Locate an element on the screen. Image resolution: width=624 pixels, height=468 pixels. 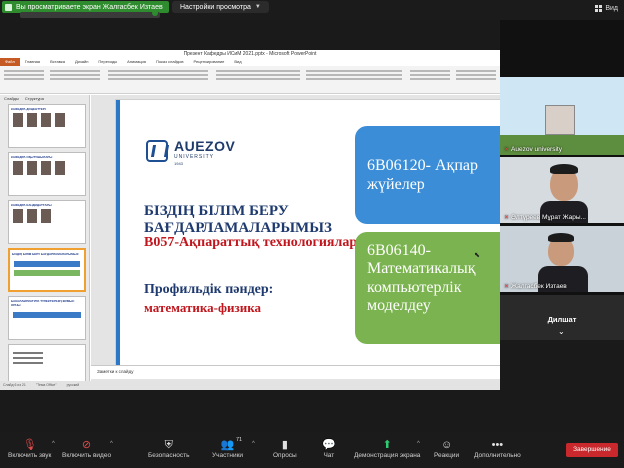
unmute-button: 🎙 Включить звук is located at coordinates (29, 449).